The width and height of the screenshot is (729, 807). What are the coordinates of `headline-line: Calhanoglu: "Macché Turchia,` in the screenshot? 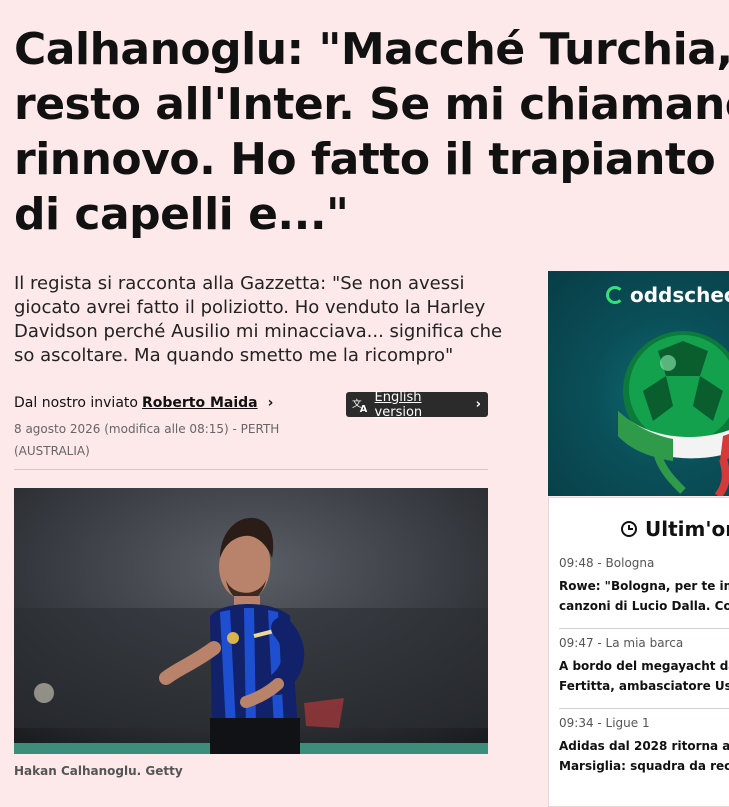 It's located at (371, 49).